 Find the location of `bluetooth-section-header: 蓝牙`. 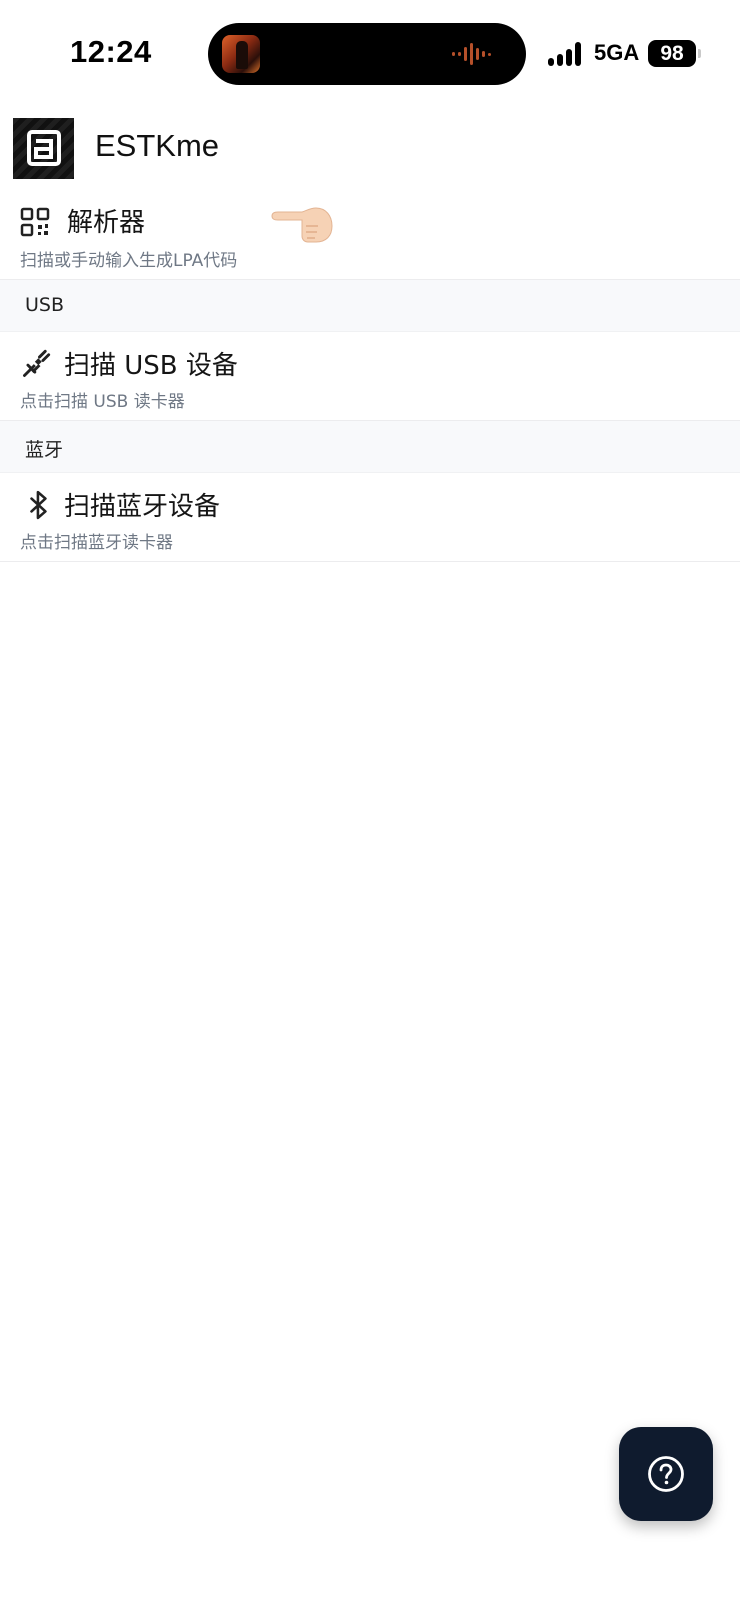

bluetooth-section-header: 蓝牙 is located at coordinates (370, 447).